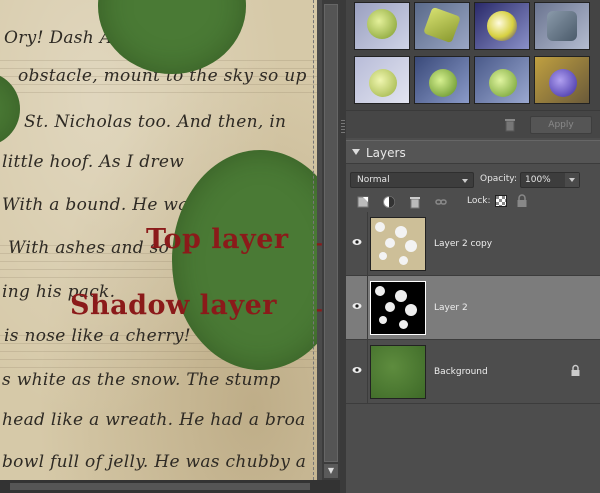 This screenshot has height=493, width=600. Describe the element at coordinates (479, 201) in the screenshot. I see `lock-label: Lock:` at that location.